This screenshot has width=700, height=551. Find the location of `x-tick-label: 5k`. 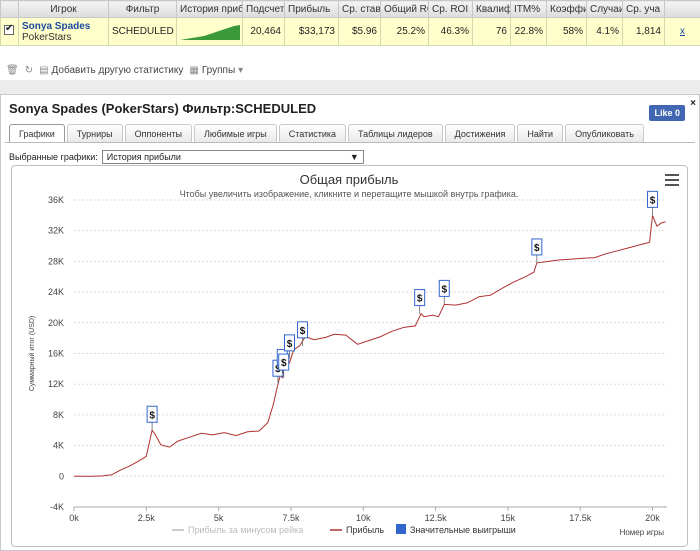

x-tick-label: 5k is located at coordinates (219, 518).